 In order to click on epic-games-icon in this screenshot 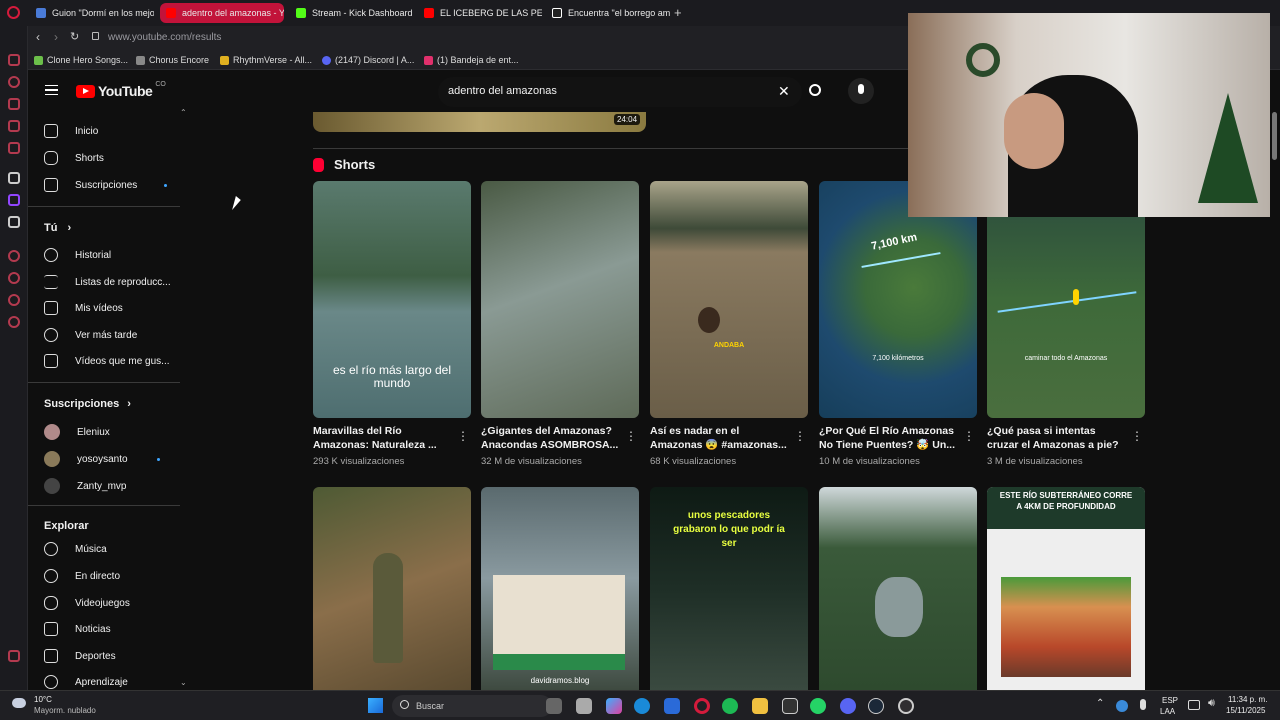, I will do `click(790, 706)`.